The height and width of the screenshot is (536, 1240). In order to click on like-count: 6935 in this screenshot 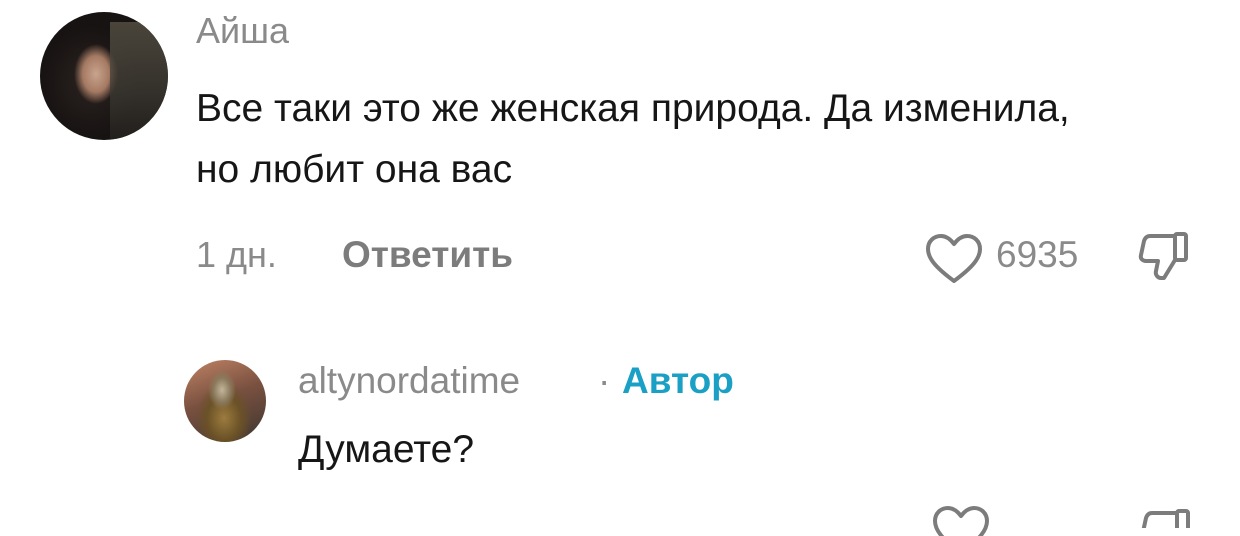, I will do `click(1037, 254)`.